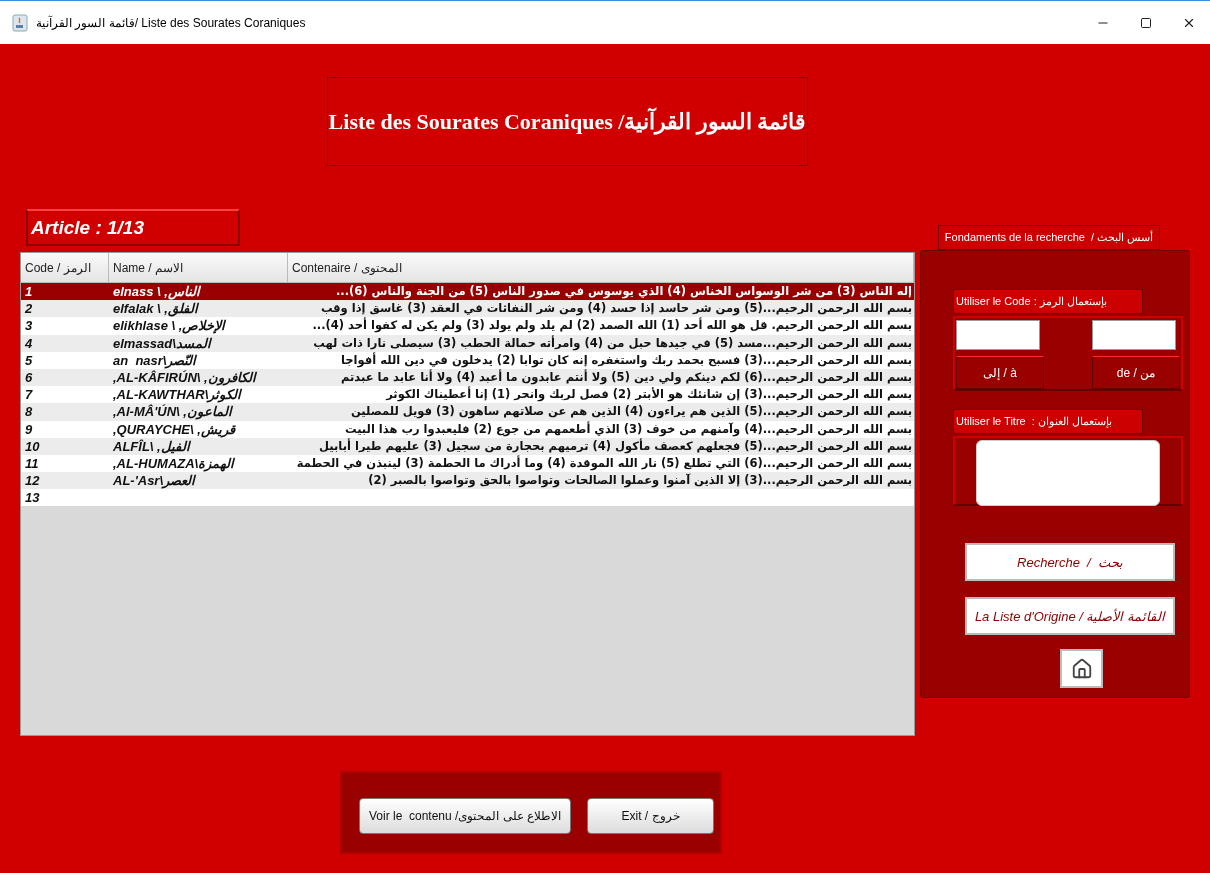 This screenshot has width=1210, height=873. What do you see at coordinates (650, 816) in the screenshot?
I see `exit-button: Exit / خروج` at bounding box center [650, 816].